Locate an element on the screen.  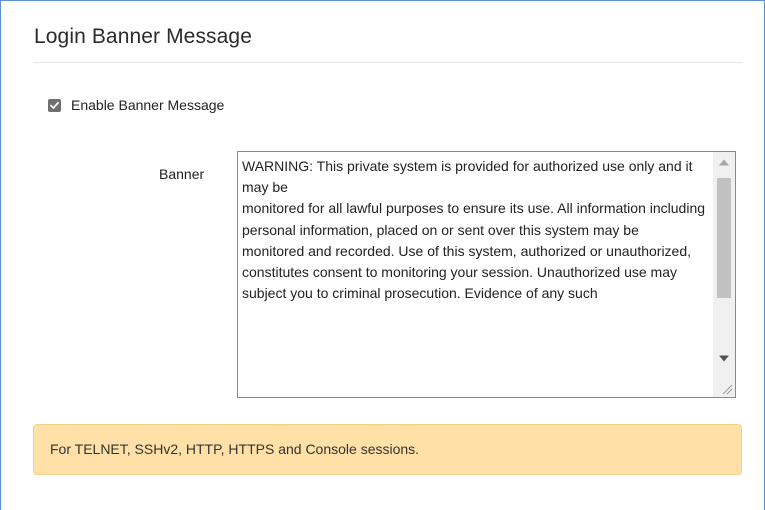
scroll-down-arrow-icon is located at coordinates (724, 358).